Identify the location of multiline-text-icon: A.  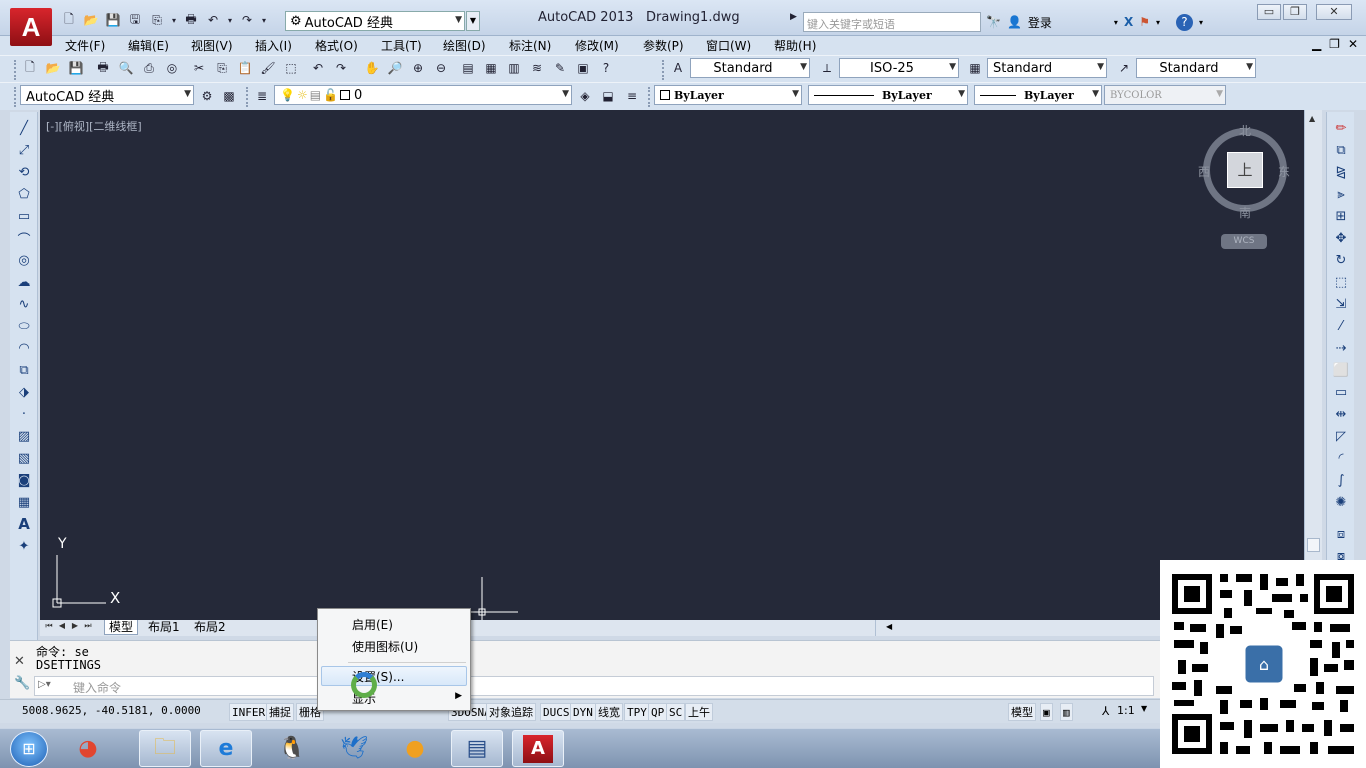
(24, 524).